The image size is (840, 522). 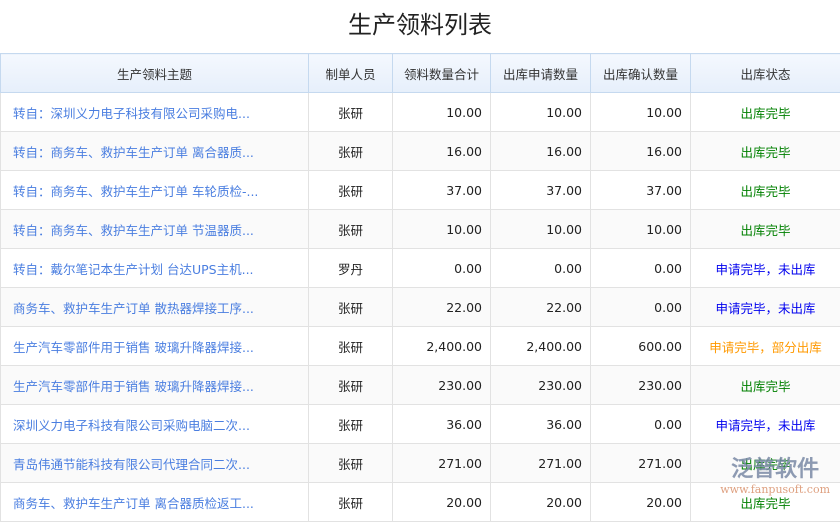 What do you see at coordinates (541, 190) in the screenshot?
I see `apply-qty-cell: 37.00` at bounding box center [541, 190].